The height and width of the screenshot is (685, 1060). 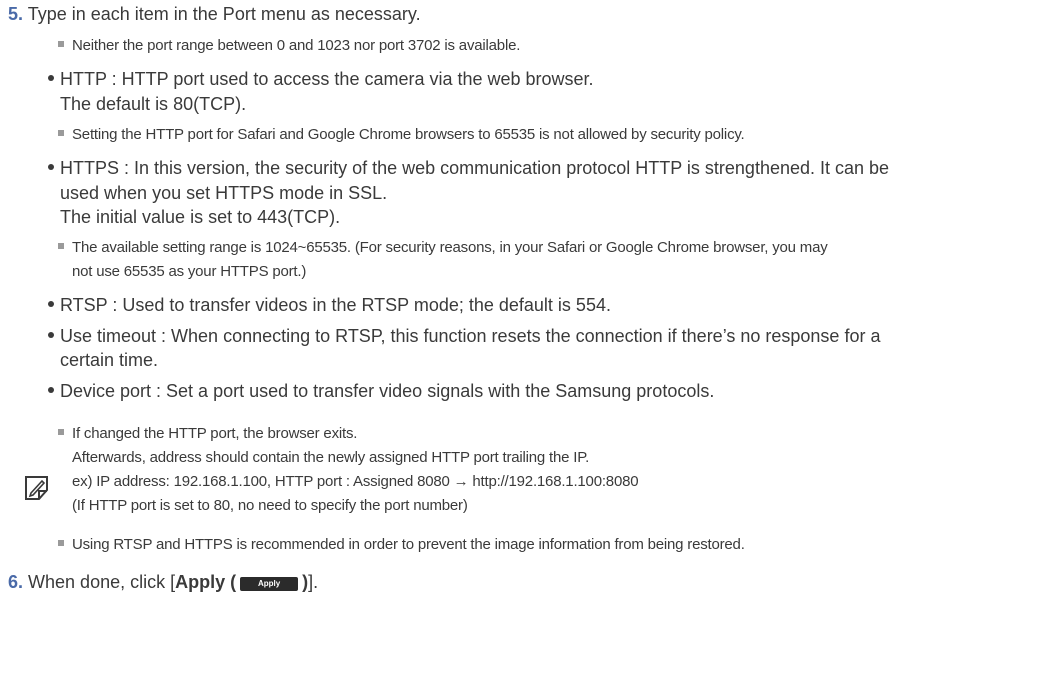 I want to click on http-default: The default is 80(TCP)., so click(x=153, y=104).